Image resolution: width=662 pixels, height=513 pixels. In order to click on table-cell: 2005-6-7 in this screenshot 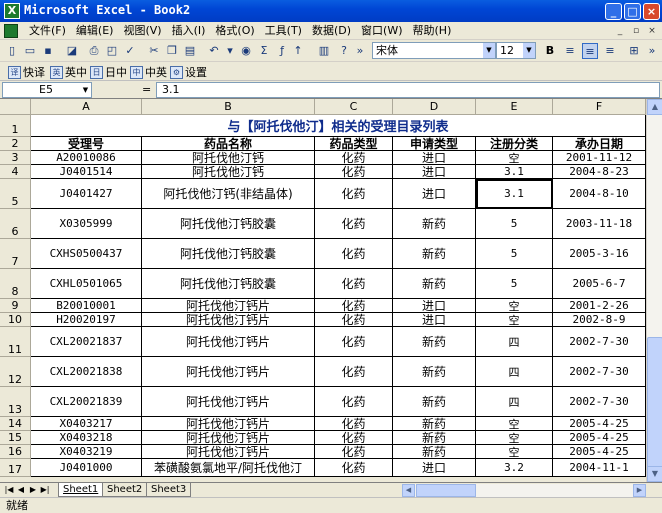, I will do `click(599, 284)`.